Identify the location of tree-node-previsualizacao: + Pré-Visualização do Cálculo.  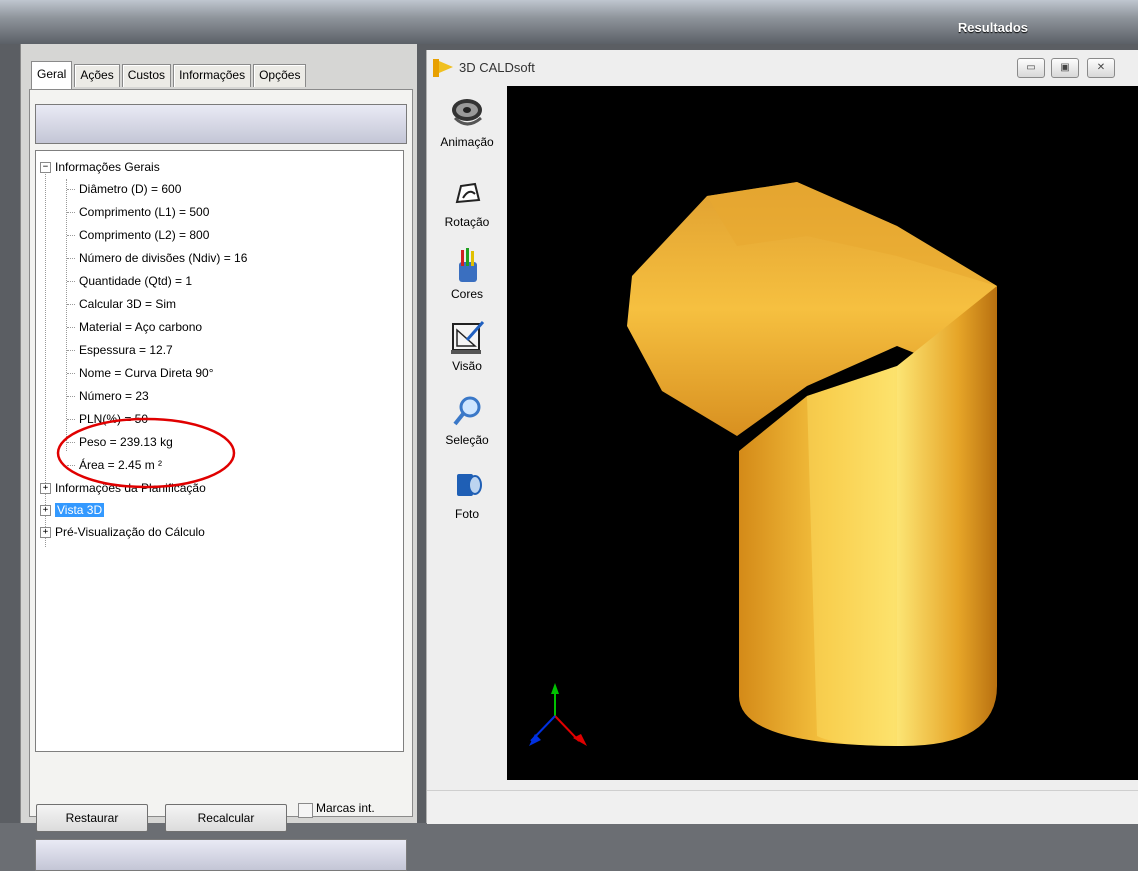
(122, 532).